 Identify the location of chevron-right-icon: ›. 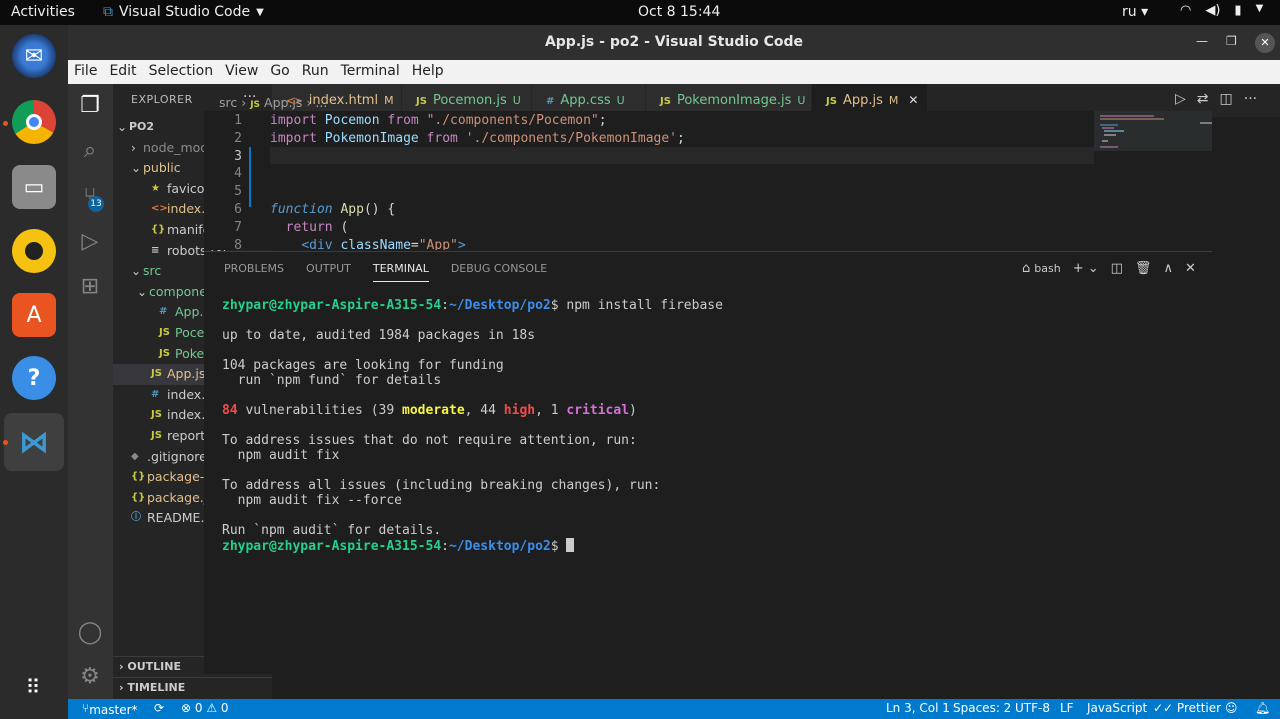
(133, 147).